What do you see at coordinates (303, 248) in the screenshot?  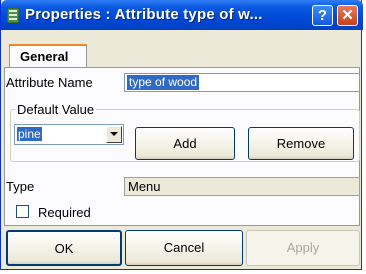 I see `apply-button: Apply` at bounding box center [303, 248].